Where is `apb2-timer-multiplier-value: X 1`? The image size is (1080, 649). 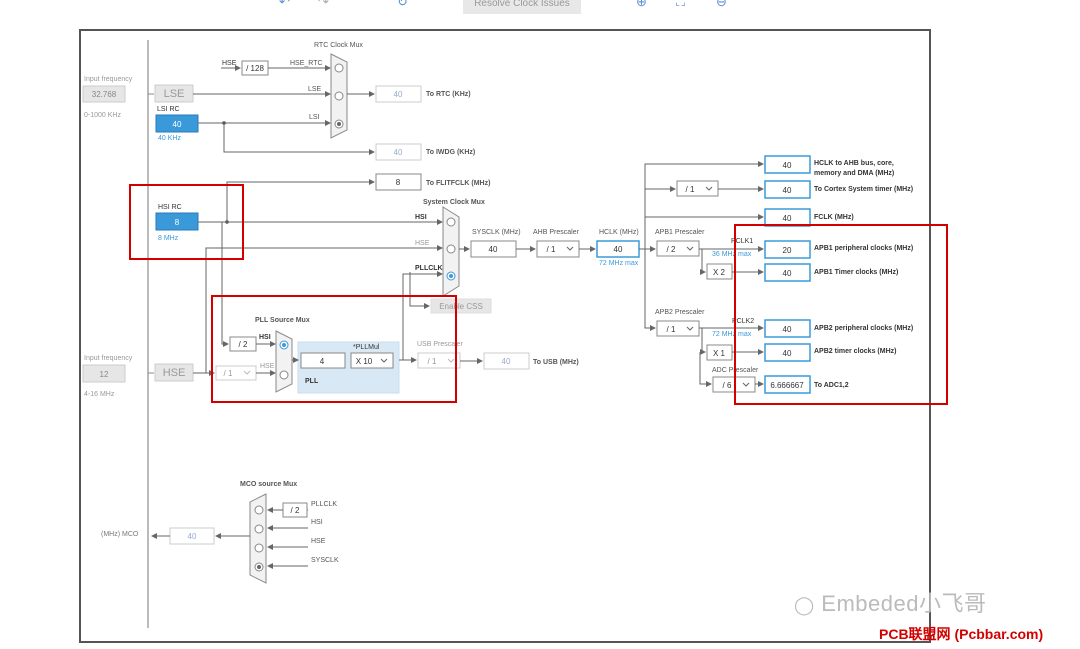
apb2-timer-multiplier-value: X 1 is located at coordinates (719, 353).